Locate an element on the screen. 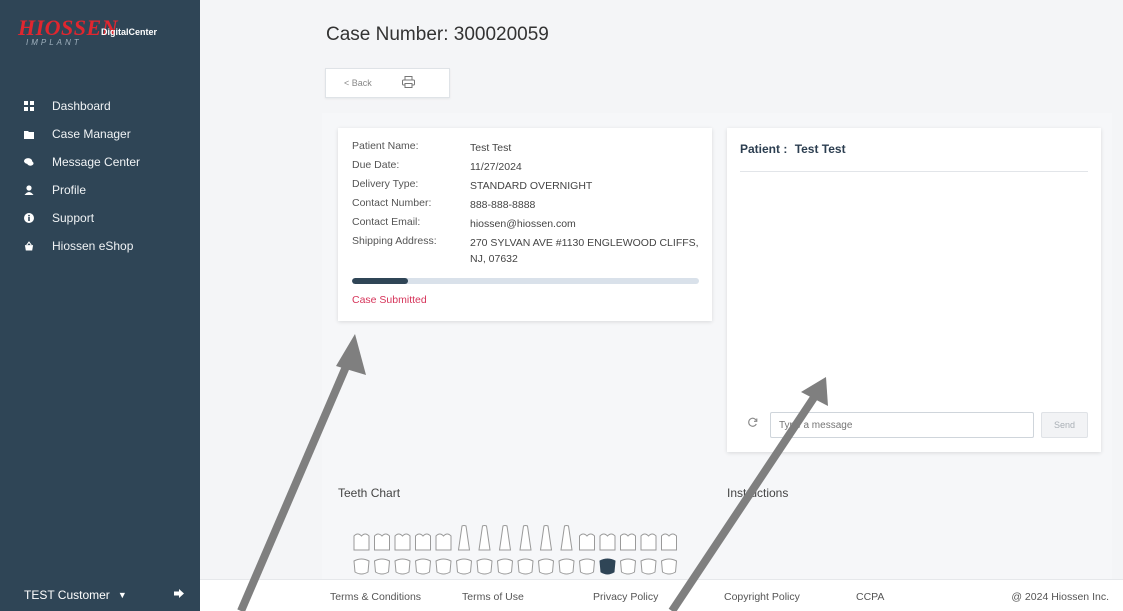  info-value: 888-888-8888 is located at coordinates (503, 205).